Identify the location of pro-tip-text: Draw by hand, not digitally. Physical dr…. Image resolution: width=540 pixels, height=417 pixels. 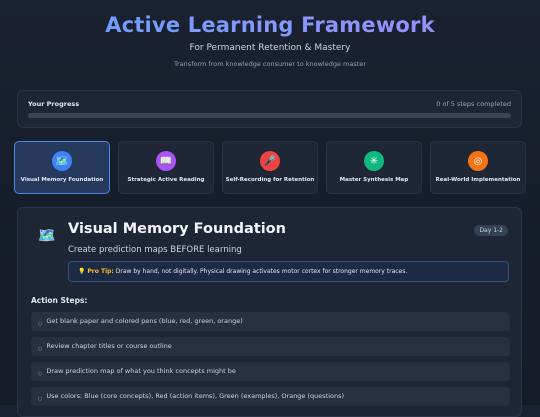
(261, 271).